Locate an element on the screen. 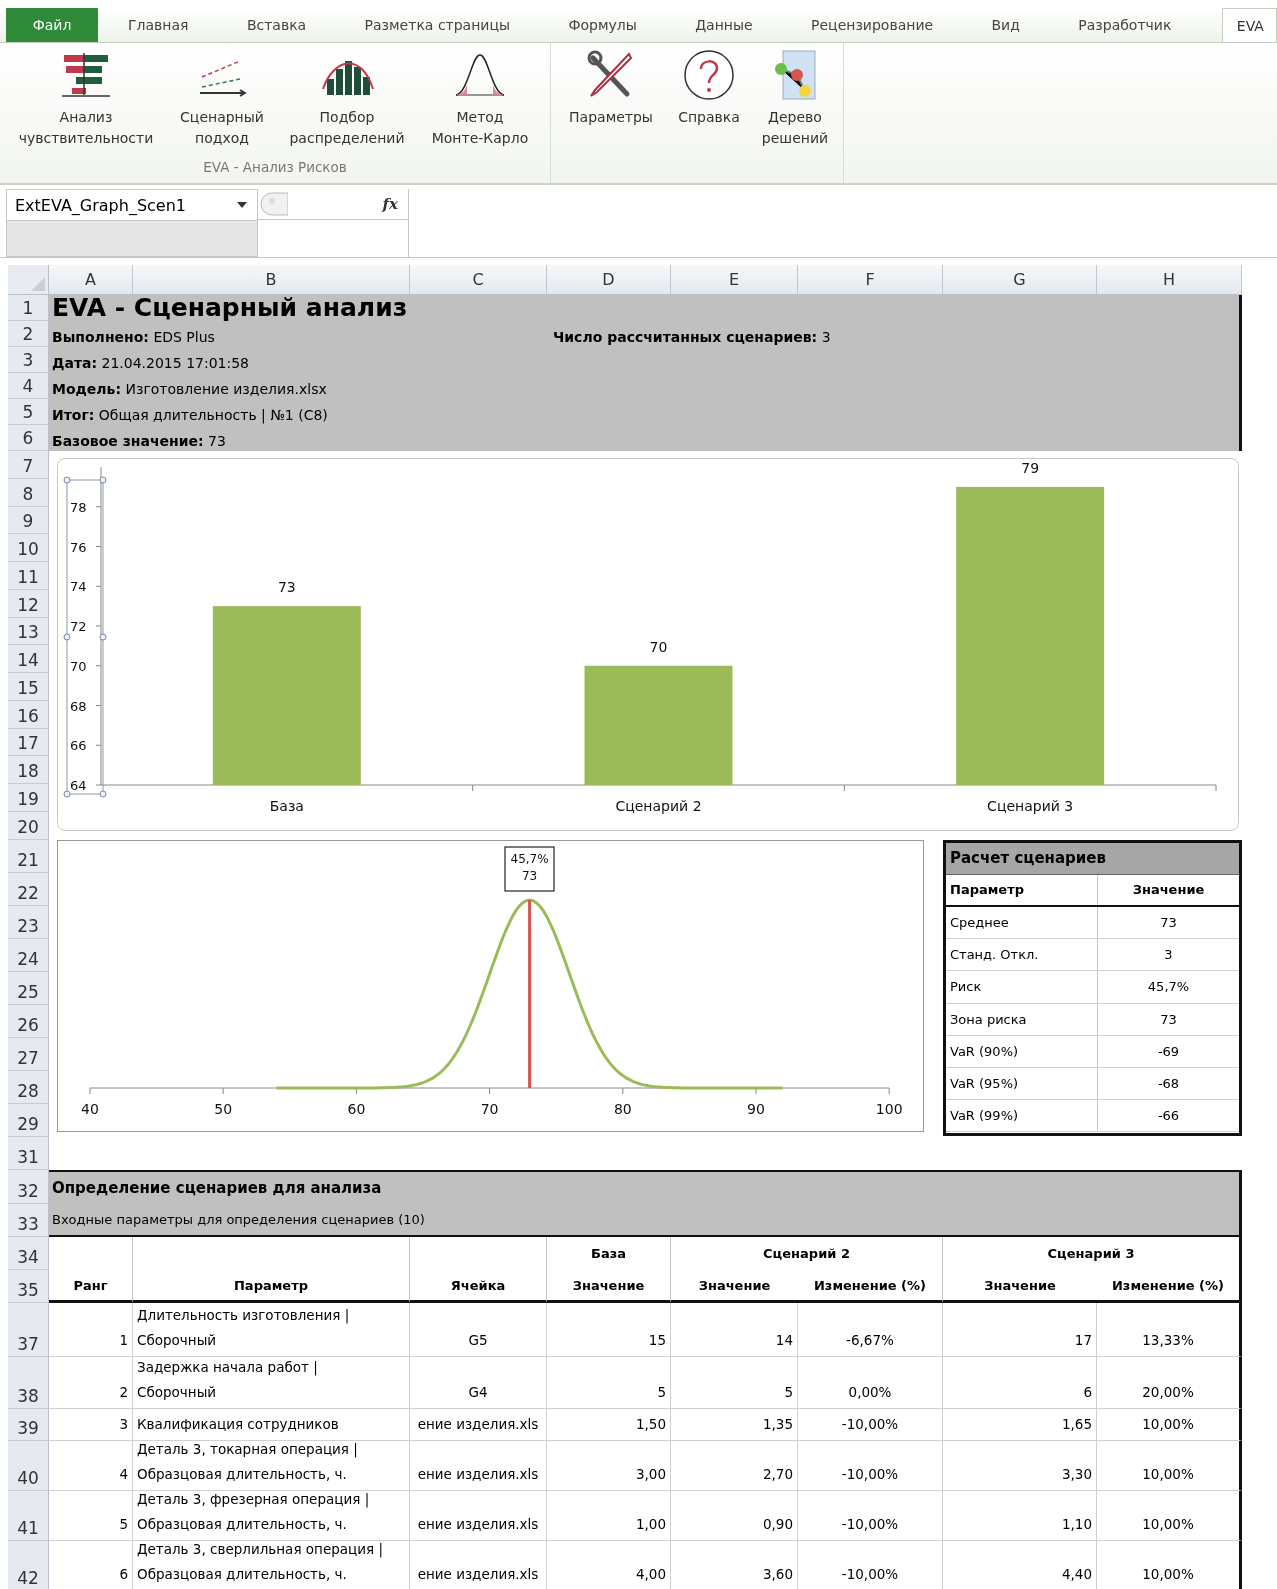  table-cell: Деталь 3, токарная операция | Образцовая длительность, ч. is located at coordinates (271, 1466).